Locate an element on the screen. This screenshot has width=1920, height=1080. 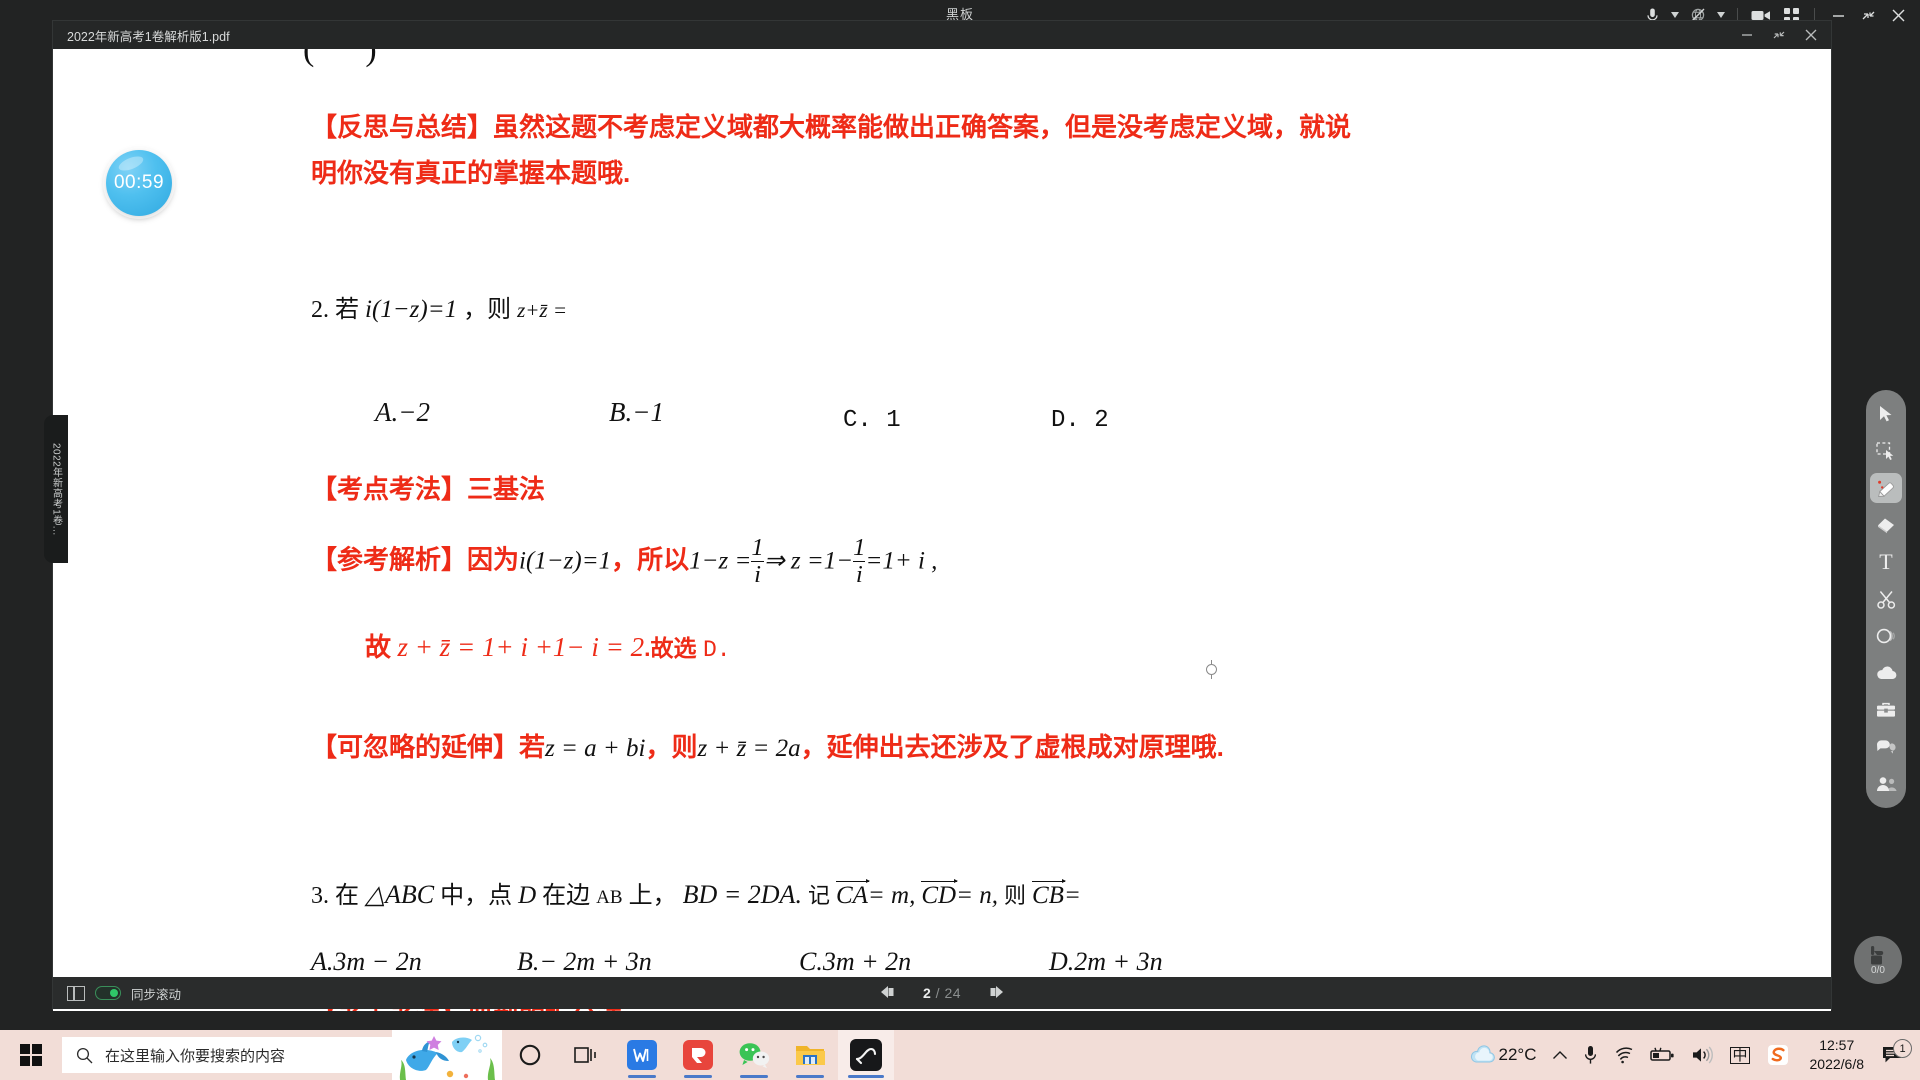
restore-icon is located at coordinates (1868, 15).